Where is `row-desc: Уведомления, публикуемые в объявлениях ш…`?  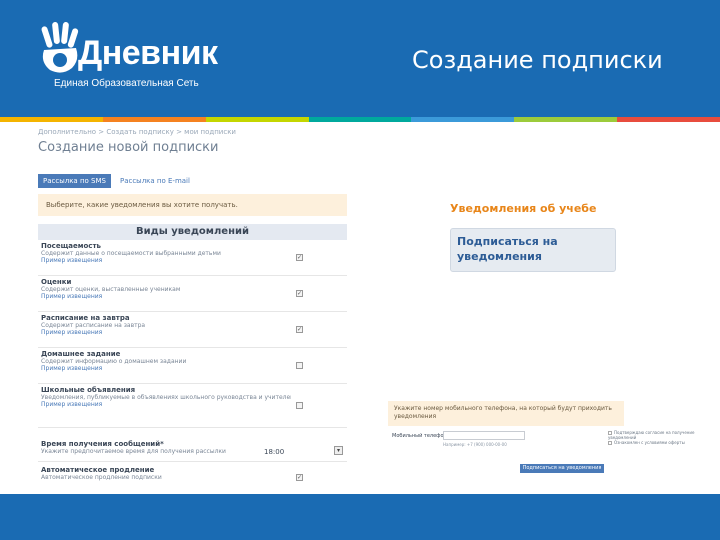 row-desc: Уведомления, публикуемые в объявлениях ш… is located at coordinates (166, 397).